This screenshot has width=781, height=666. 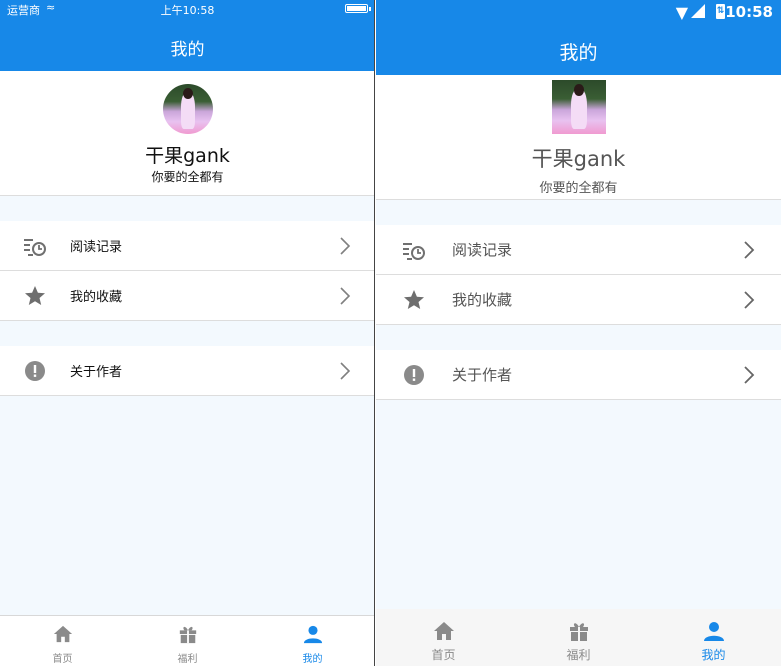 I want to click on app-bar: 运营商 ≈ 上午10:58 我的, so click(x=187, y=35).